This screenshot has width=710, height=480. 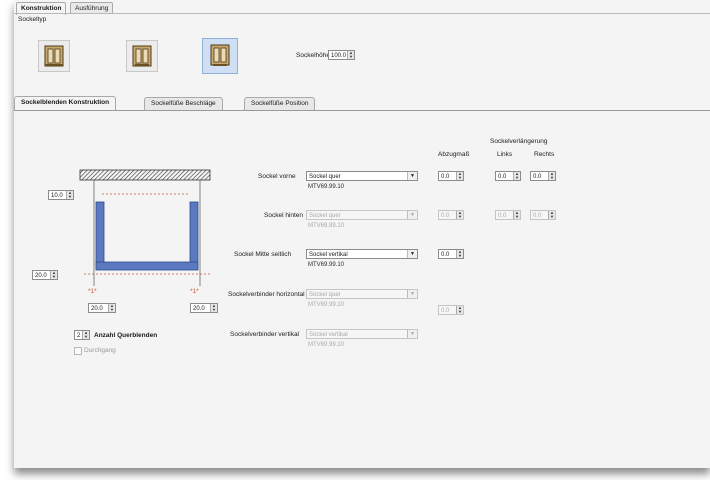 I want to click on sockel-vorne-links-stepper: 0.0 ▲ ▼, so click(x=508, y=176).